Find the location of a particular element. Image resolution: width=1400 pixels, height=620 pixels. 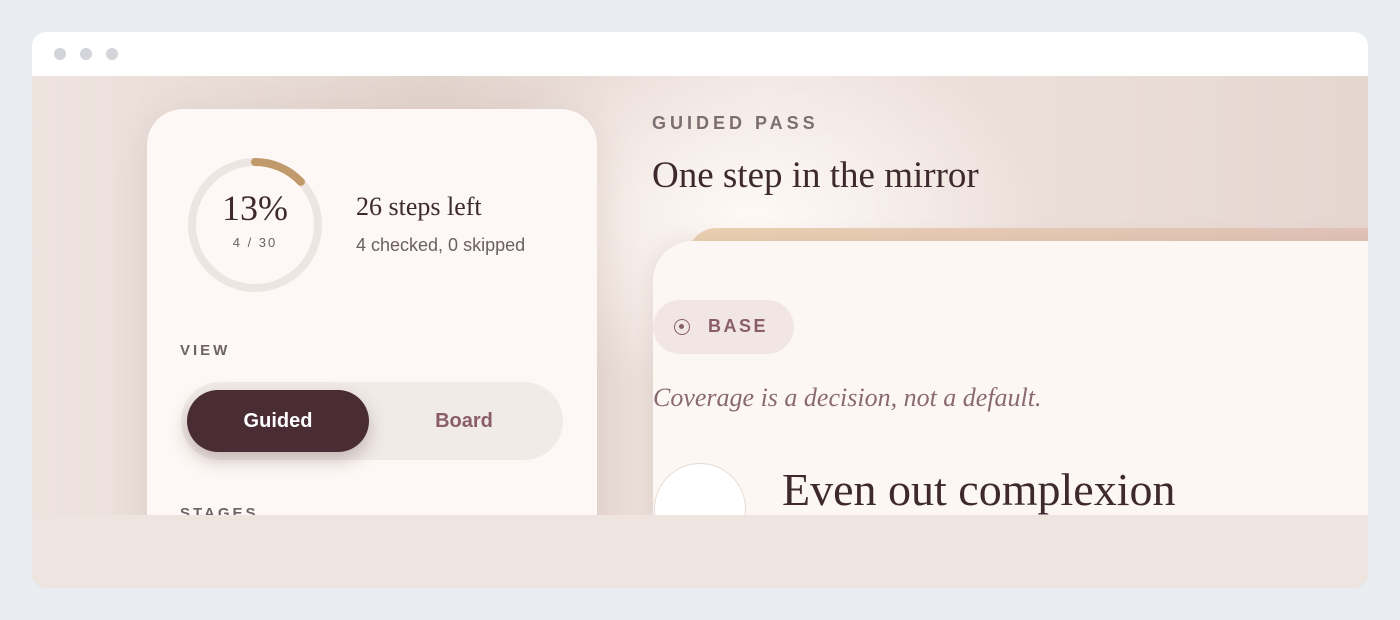

steps-summary: 4 checked, 0 skipped is located at coordinates (441, 245).